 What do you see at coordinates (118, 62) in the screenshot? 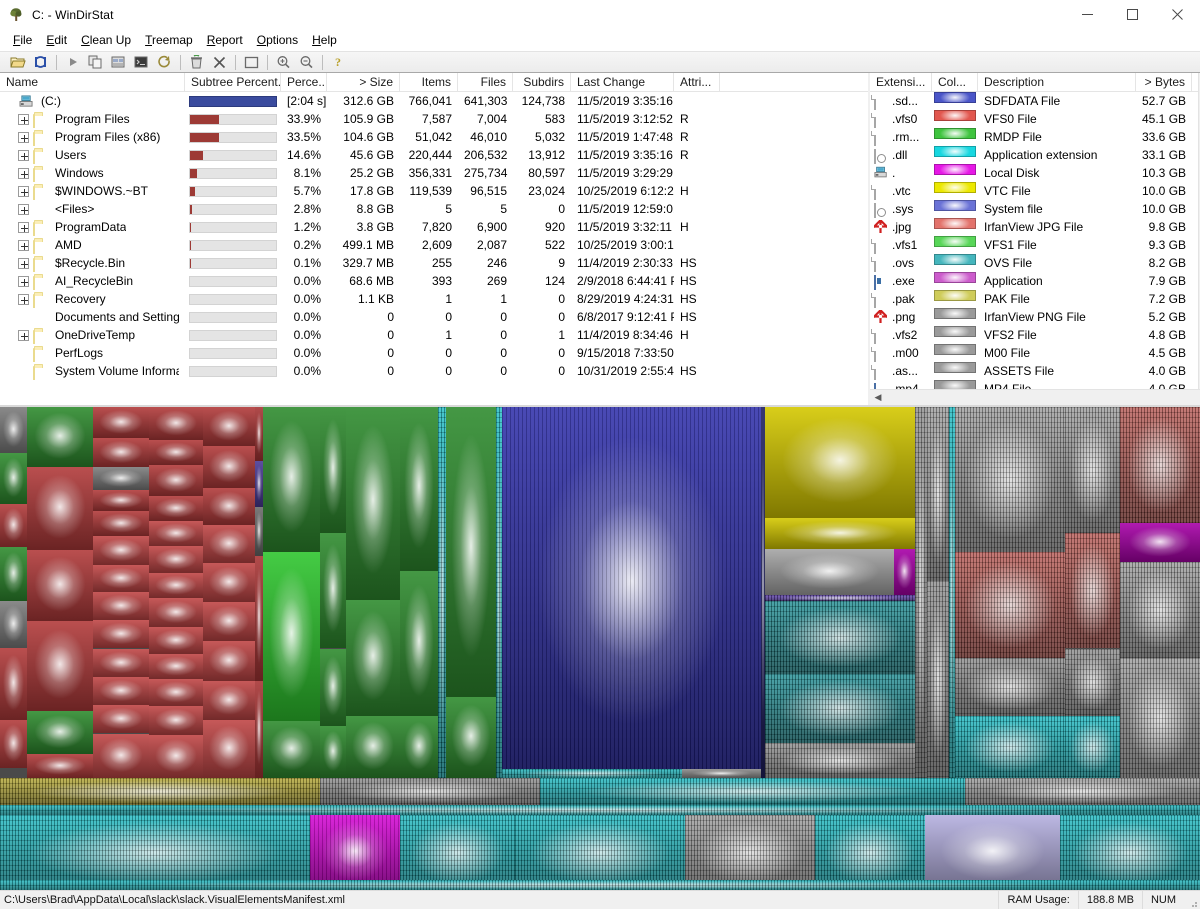
I see `explorer-here-icon` at bounding box center [118, 62].